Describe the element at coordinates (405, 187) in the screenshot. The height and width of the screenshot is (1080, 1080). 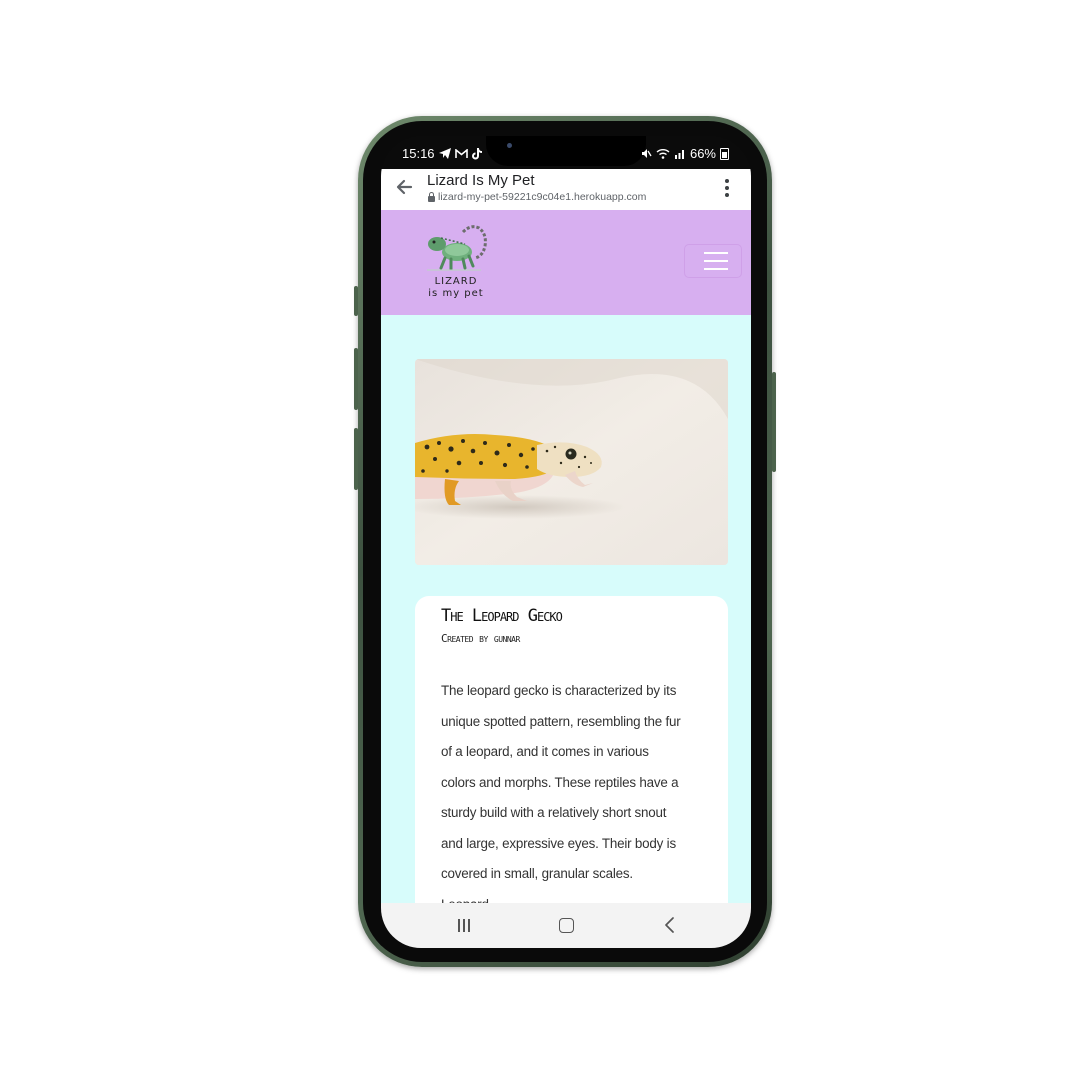
I see `back-arrow-icon` at that location.